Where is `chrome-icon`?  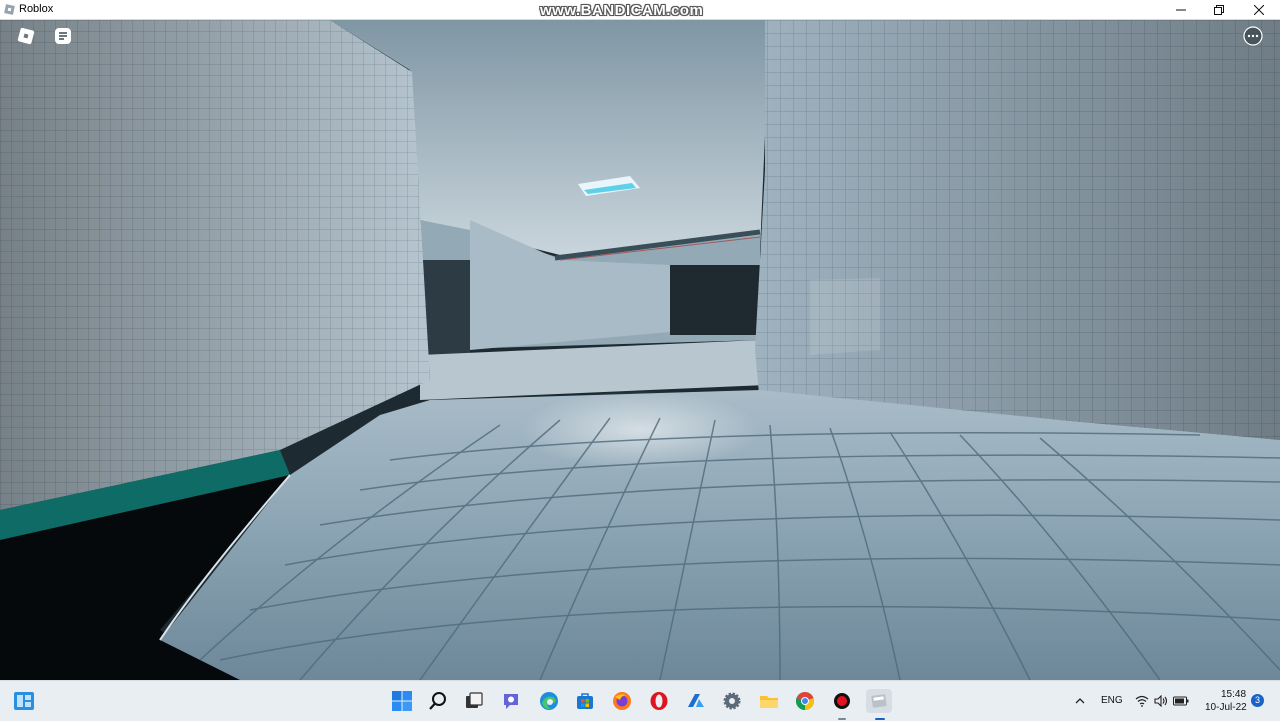 chrome-icon is located at coordinates (805, 701).